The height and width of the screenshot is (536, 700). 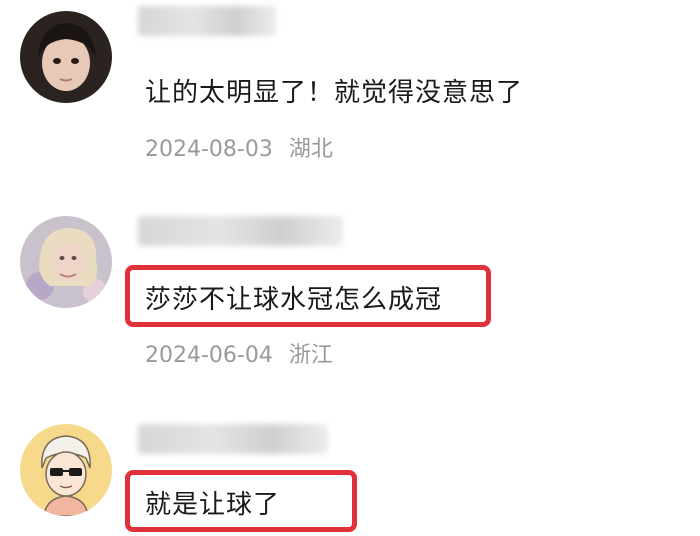 What do you see at coordinates (209, 355) in the screenshot?
I see `comment-date: 2024-06-04` at bounding box center [209, 355].